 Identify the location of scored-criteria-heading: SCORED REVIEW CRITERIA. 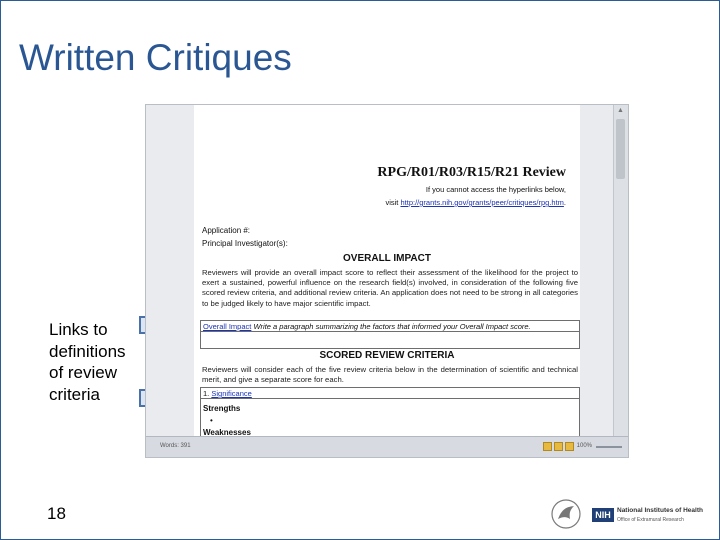
(387, 355).